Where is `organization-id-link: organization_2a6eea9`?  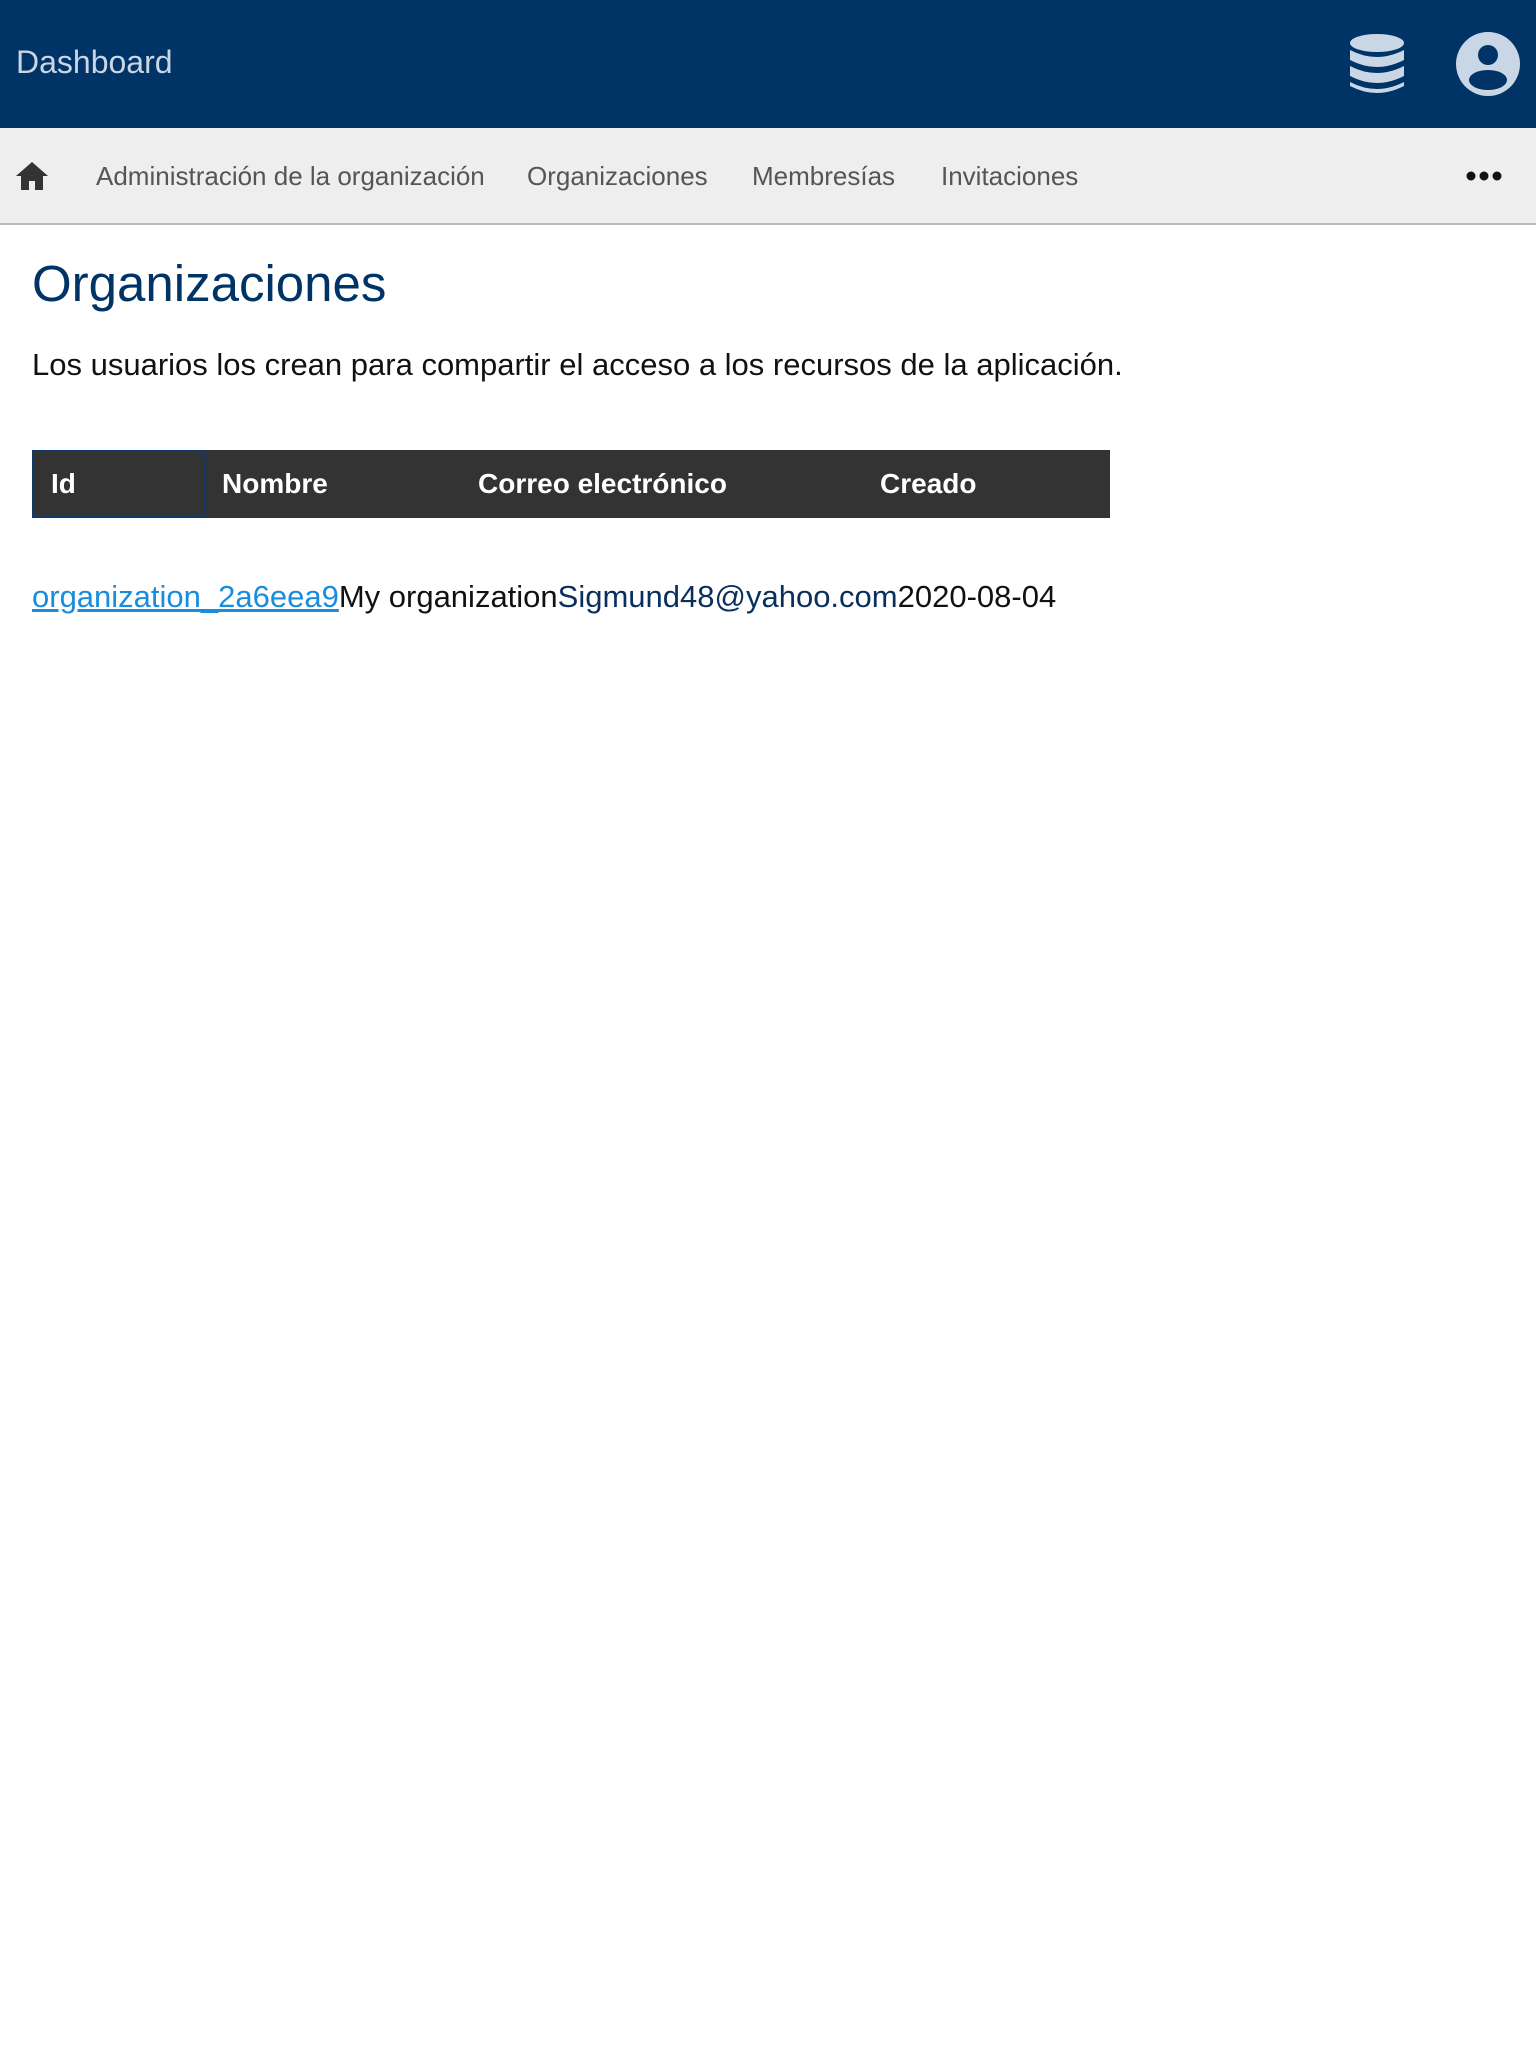 organization-id-link: organization_2a6eea9 is located at coordinates (185, 596).